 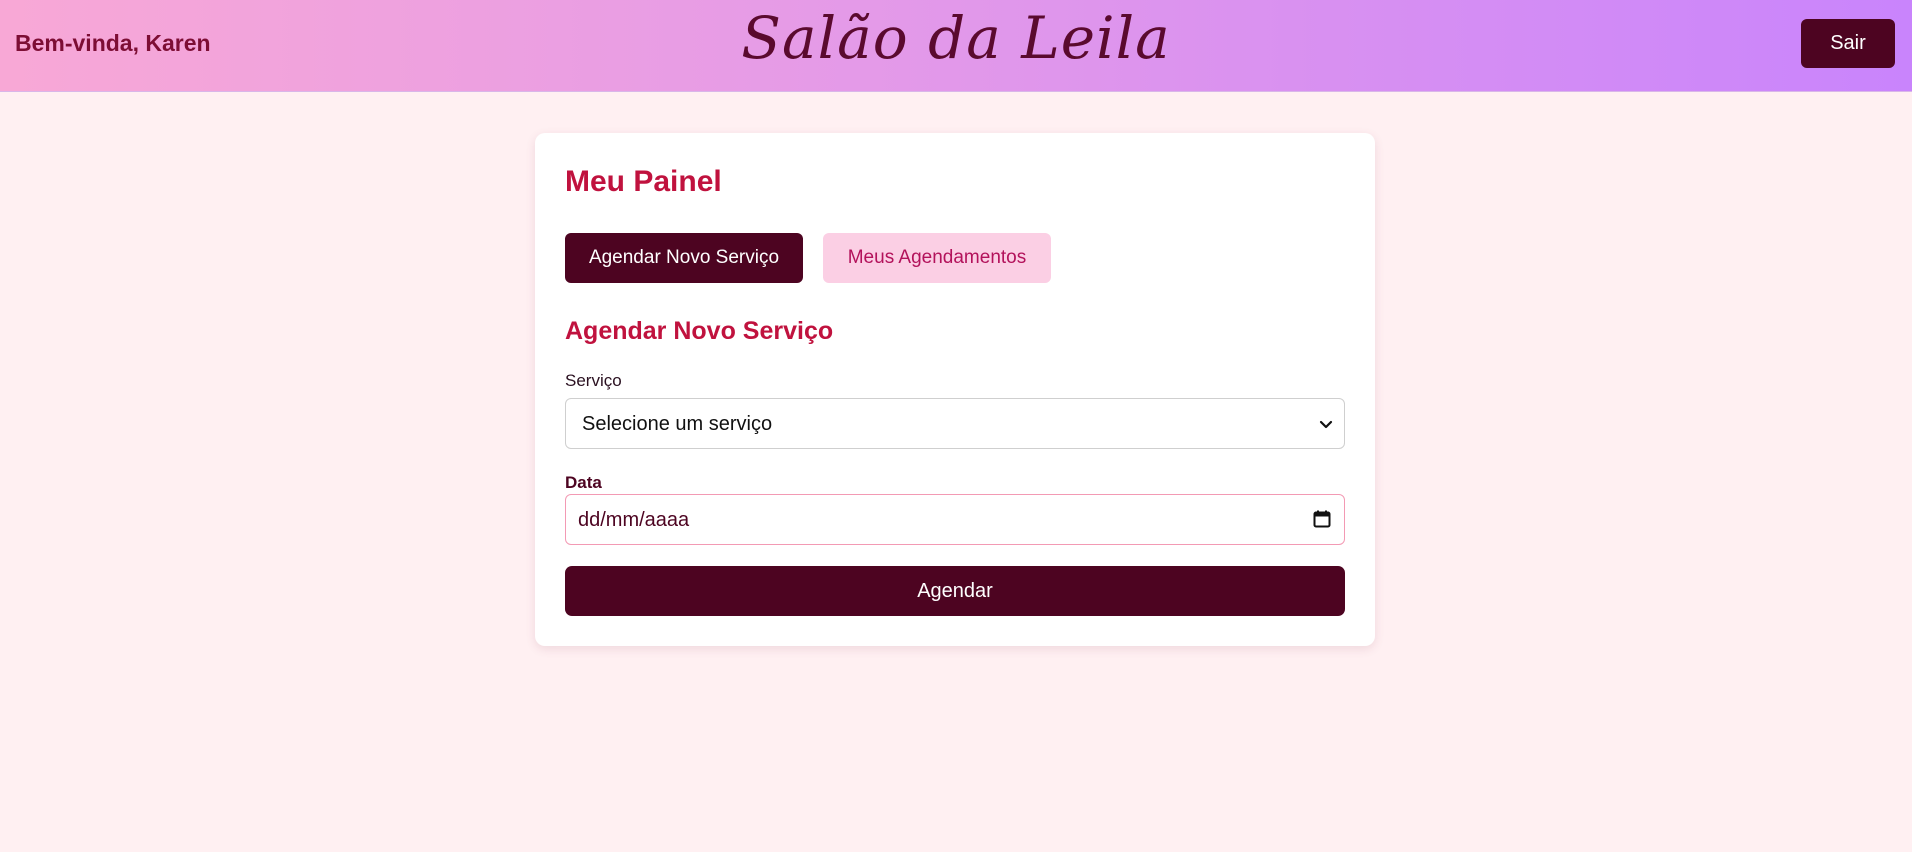 I want to click on brand-logo-text: Salão da Leila, so click(x=956, y=38).